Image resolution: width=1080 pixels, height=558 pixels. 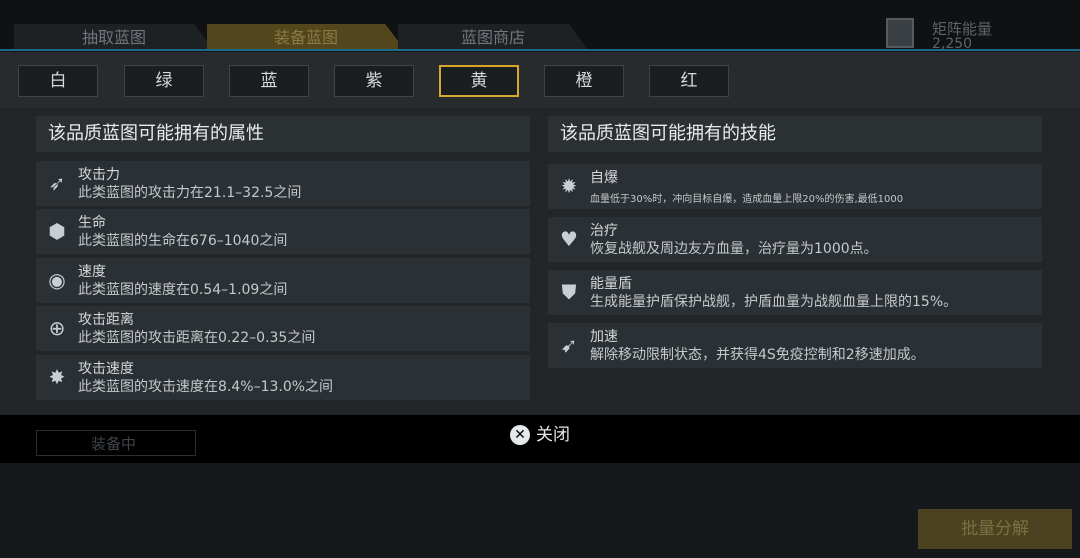 I want to click on explode-icon: ✹, so click(x=569, y=186).